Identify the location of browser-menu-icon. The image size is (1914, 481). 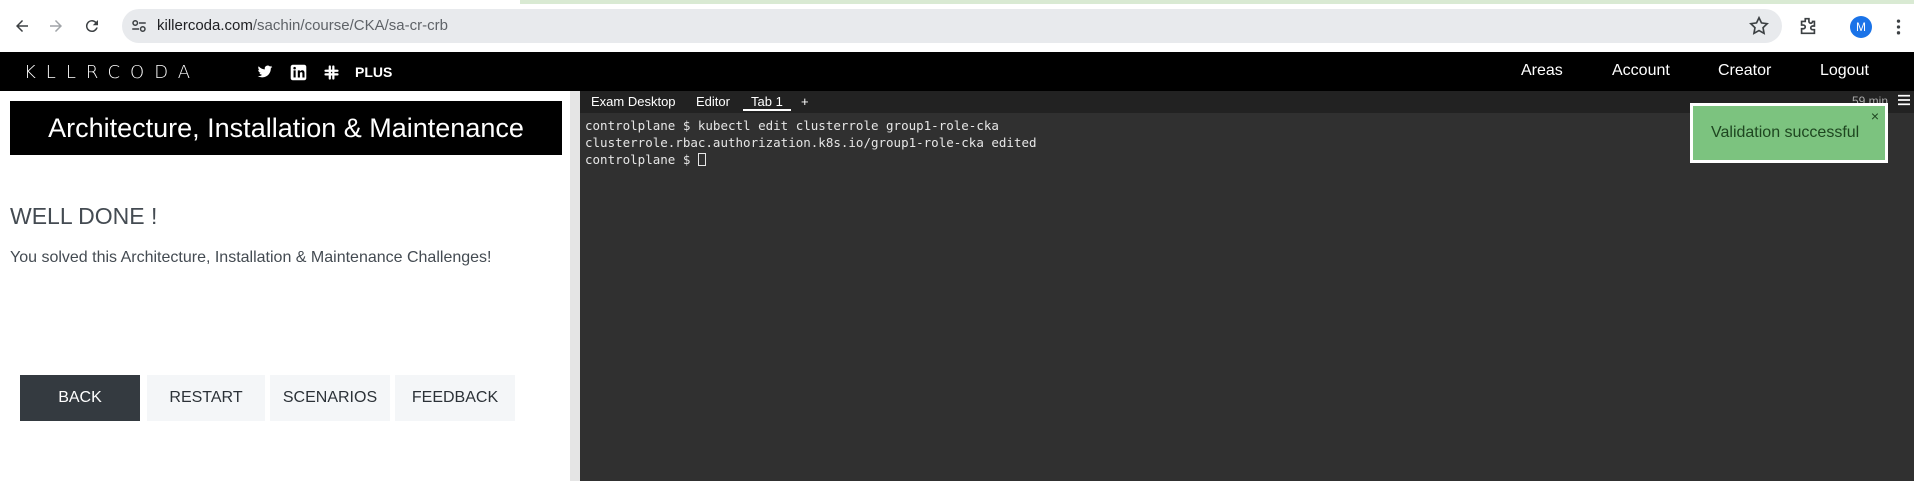
(1898, 27).